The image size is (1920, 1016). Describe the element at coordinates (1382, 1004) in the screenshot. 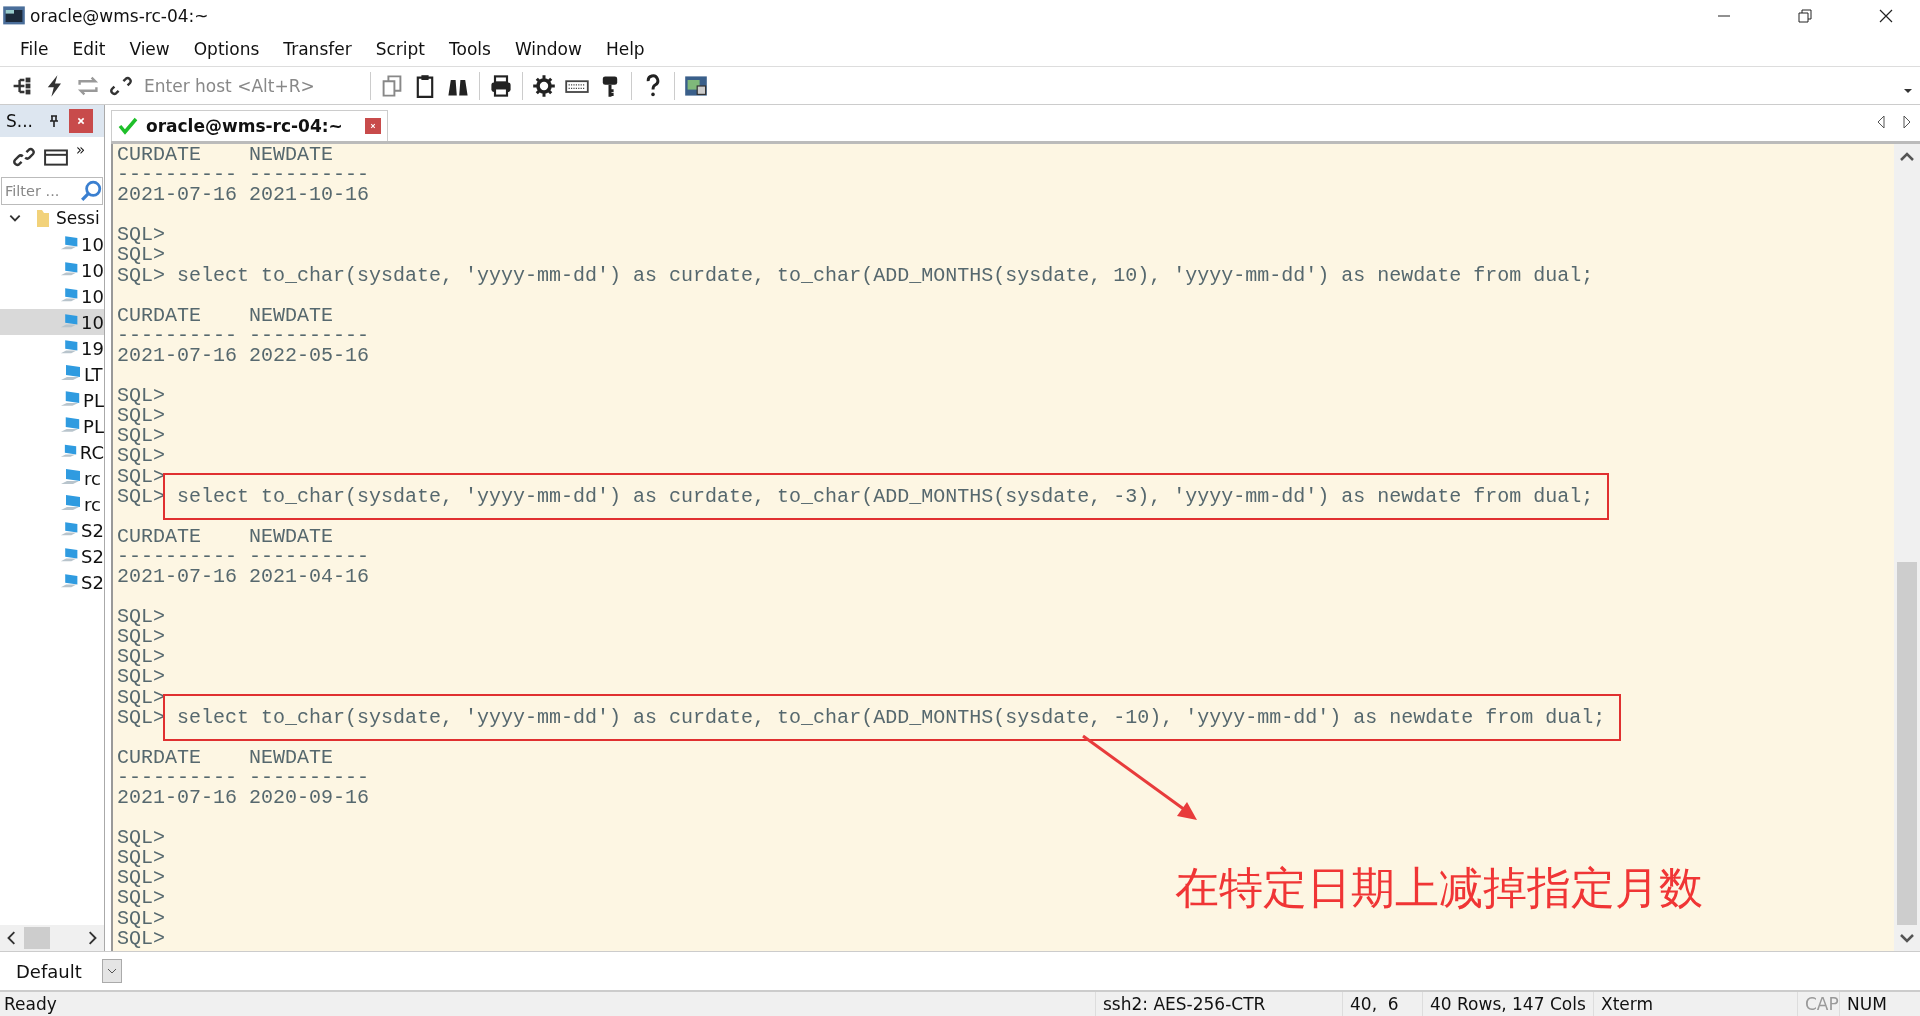

I see `status-item: 40, 6` at that location.